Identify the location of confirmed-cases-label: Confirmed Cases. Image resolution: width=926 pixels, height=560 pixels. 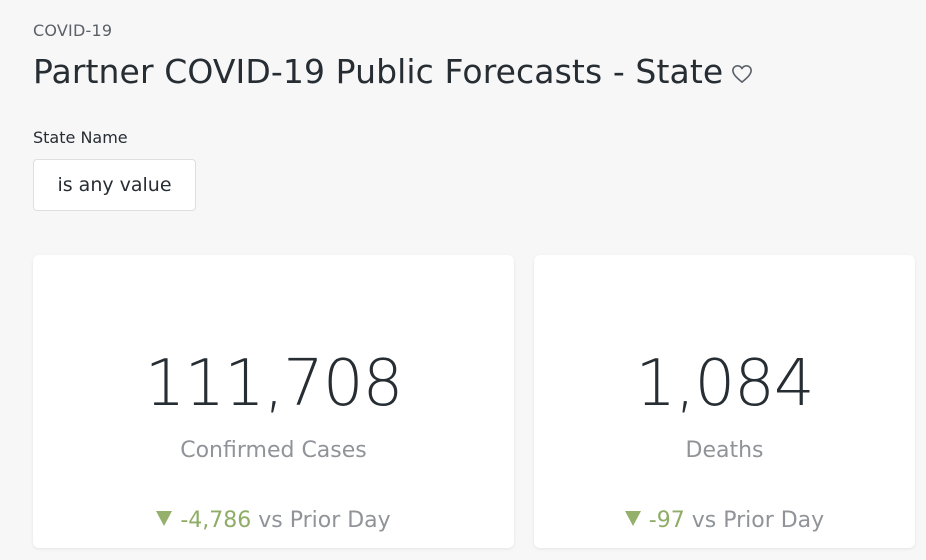
(273, 450).